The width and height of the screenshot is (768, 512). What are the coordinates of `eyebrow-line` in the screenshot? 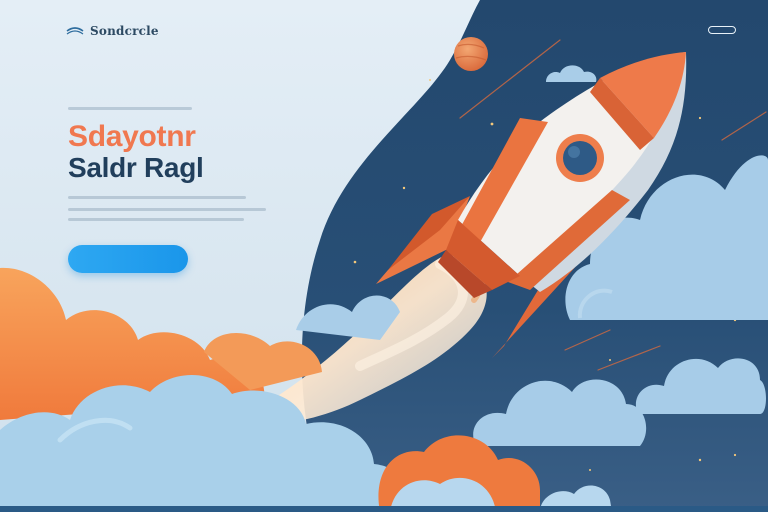 It's located at (130, 108).